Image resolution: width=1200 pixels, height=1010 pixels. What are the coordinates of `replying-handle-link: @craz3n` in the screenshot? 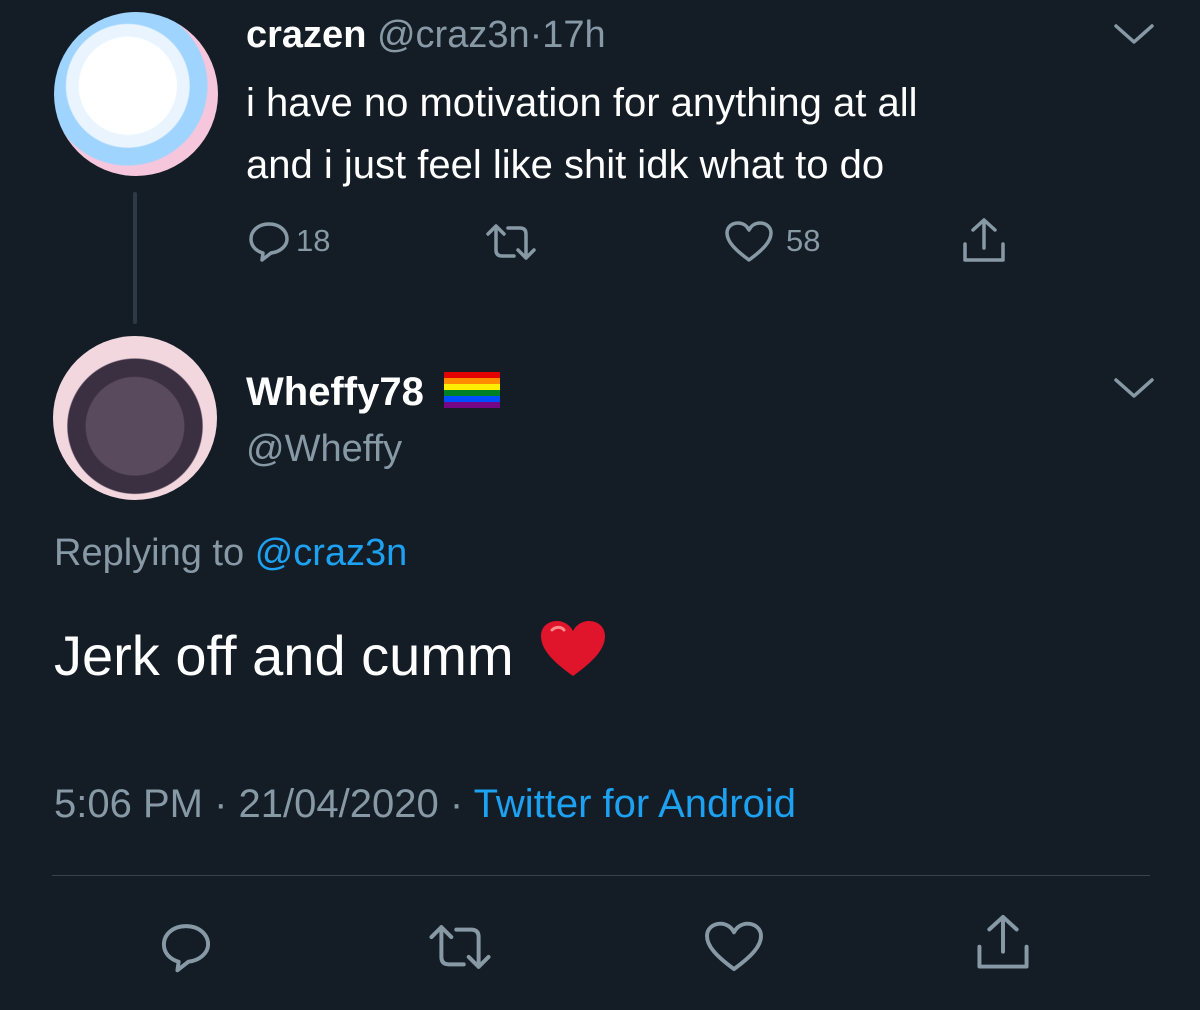 It's located at (331, 553).